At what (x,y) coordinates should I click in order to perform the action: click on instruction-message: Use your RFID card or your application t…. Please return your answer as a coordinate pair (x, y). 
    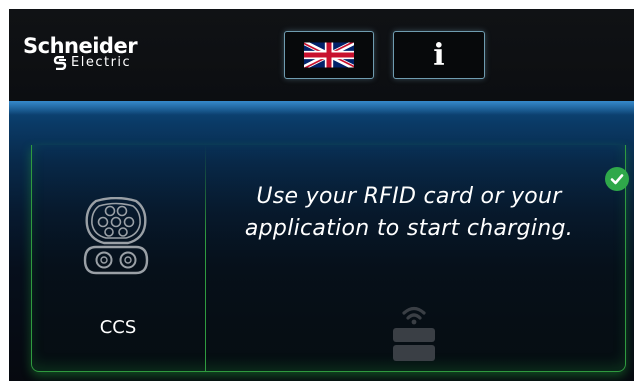
    Looking at the image, I should click on (409, 212).